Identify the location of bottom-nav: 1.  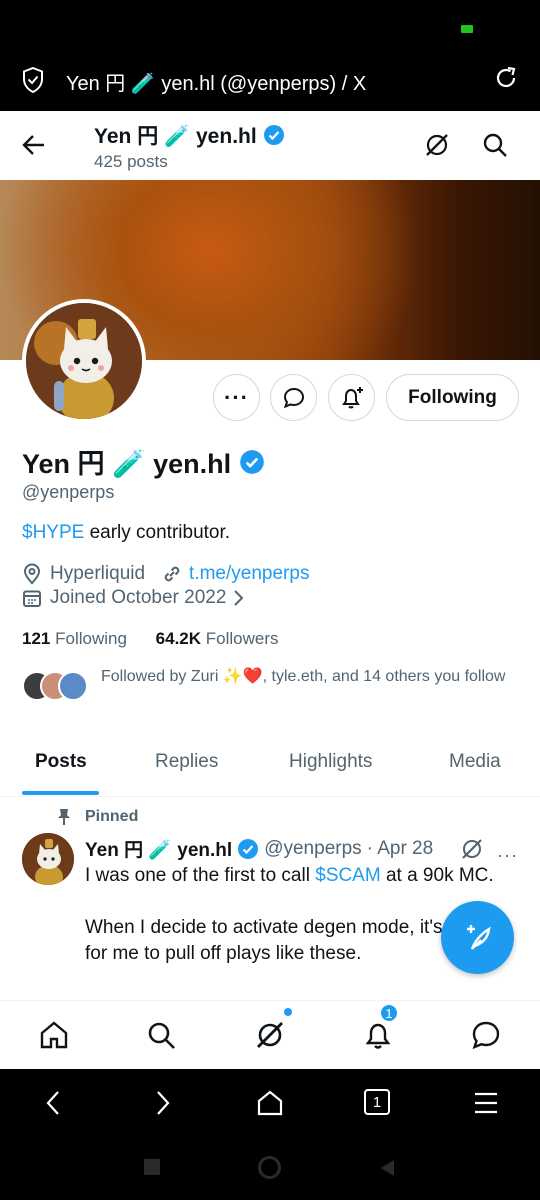
(270, 1034).